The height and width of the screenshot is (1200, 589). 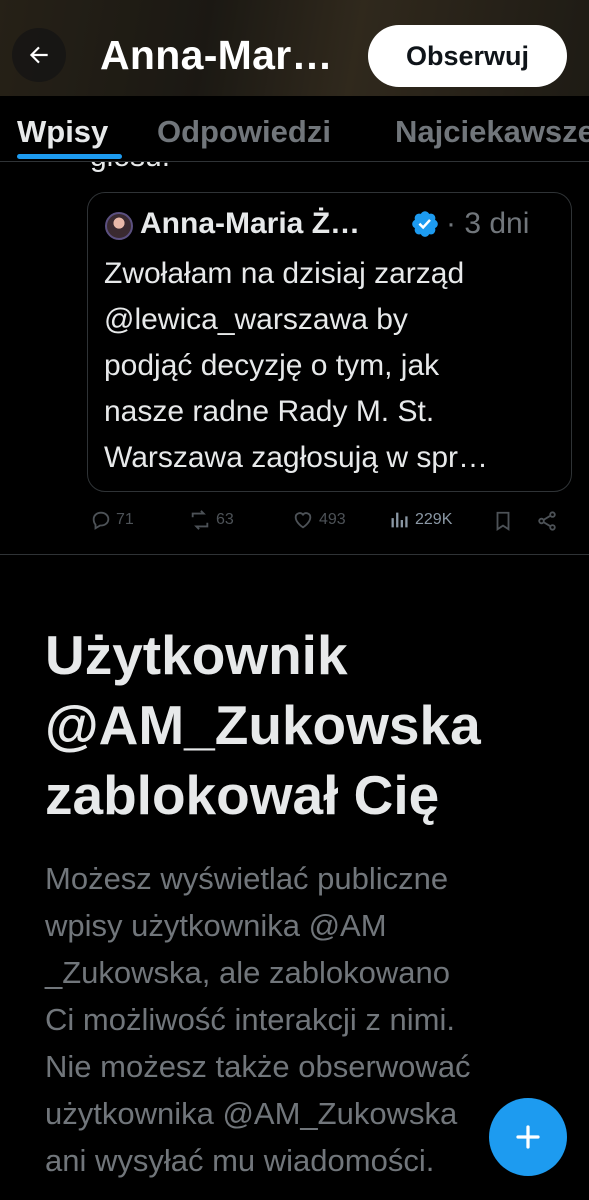 I want to click on blocked-desc-line: _Zukowska, ale zablokowano, so click(x=247, y=972).